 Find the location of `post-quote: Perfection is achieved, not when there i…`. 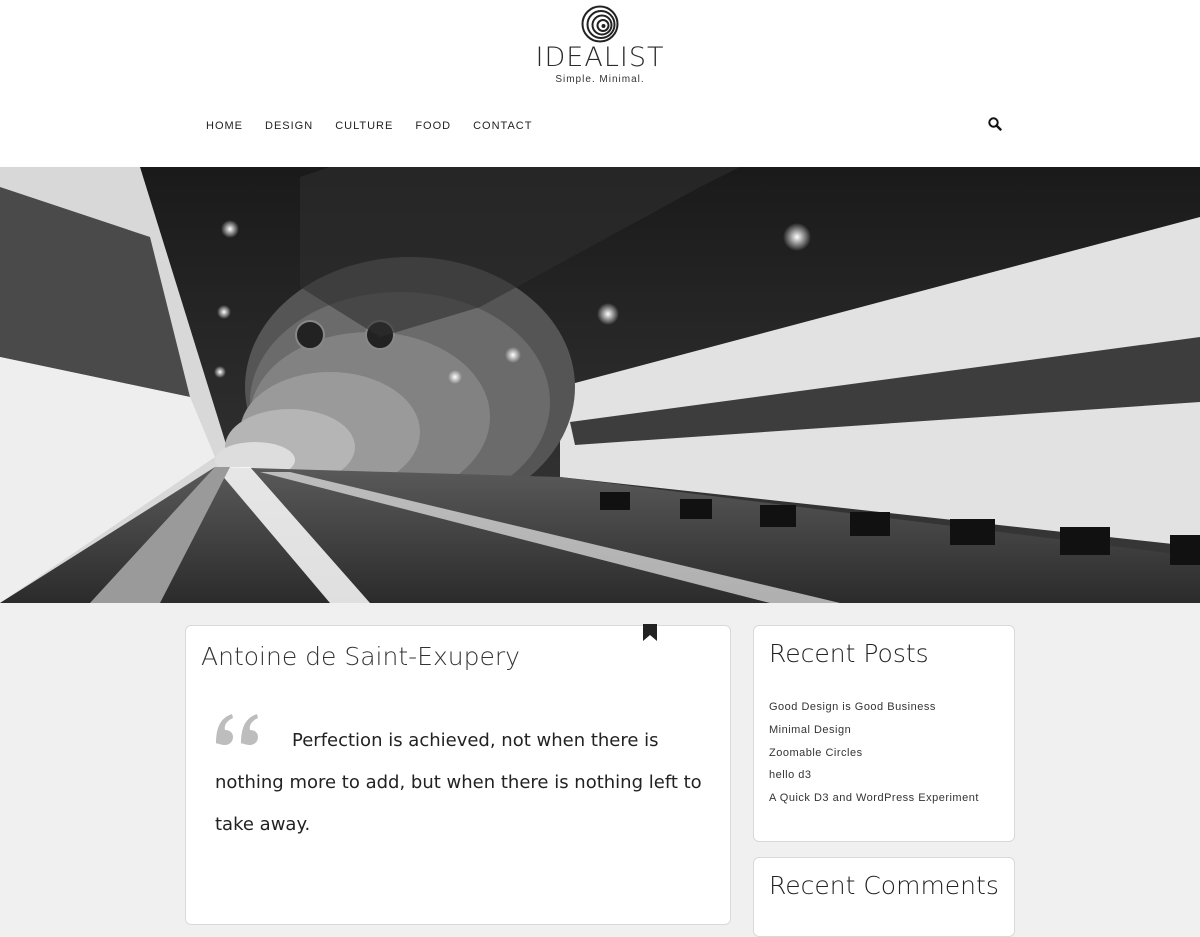

post-quote: Perfection is achieved, not when there i… is located at coordinates (458, 782).